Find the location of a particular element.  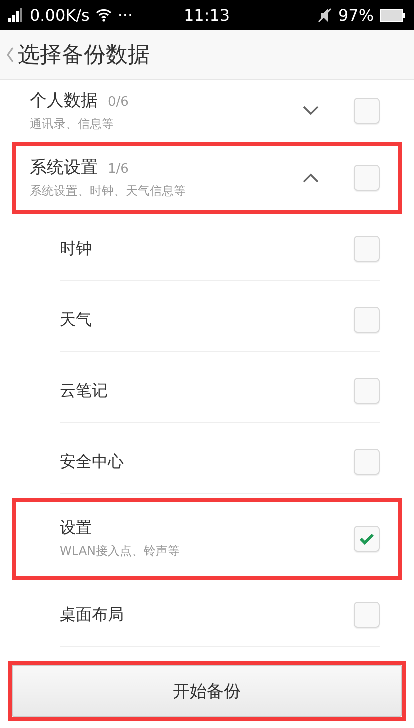

clock: 11:13 is located at coordinates (207, 15).